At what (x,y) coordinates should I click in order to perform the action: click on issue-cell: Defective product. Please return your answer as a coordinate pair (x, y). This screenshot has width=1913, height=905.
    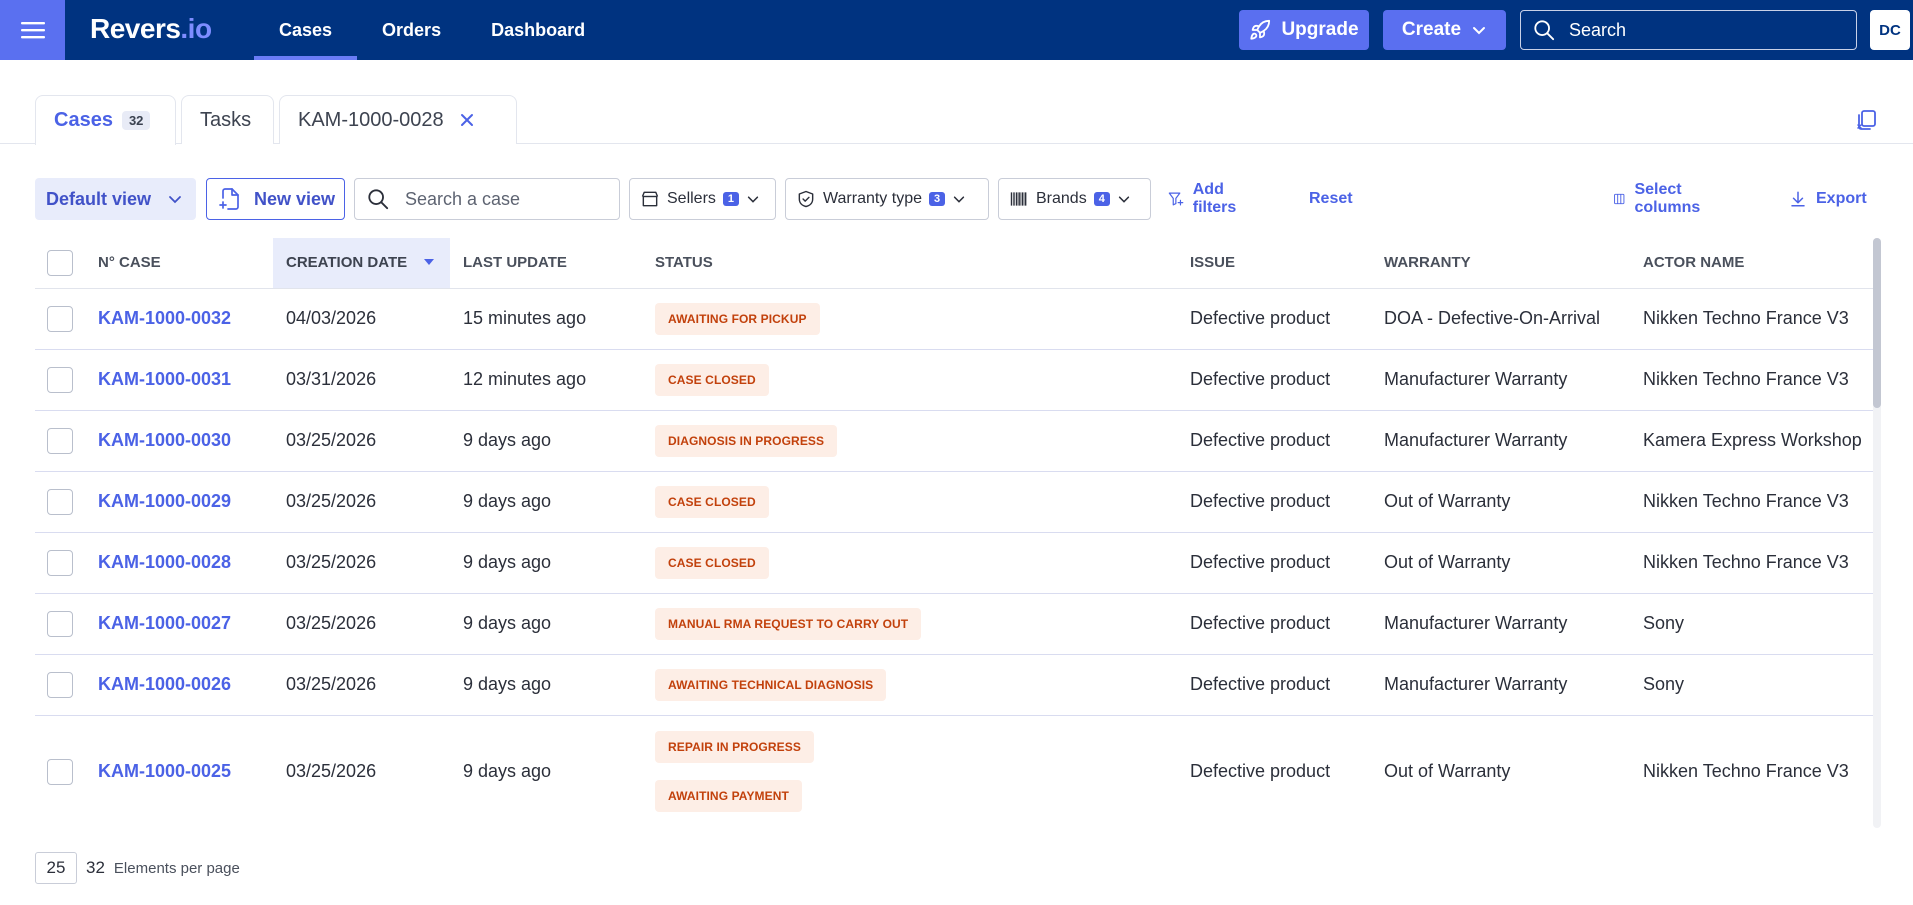
    Looking at the image, I should click on (1274, 502).